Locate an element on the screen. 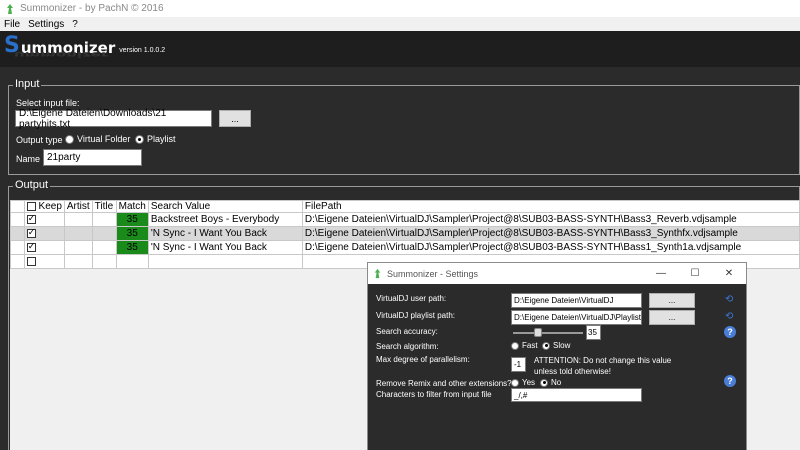 The image size is (800, 450). window-controls: — ☐ ✕ is located at coordinates (695, 273).